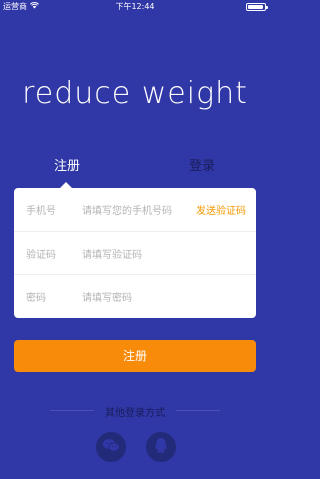 This screenshot has width=320, height=479. What do you see at coordinates (107, 296) in the screenshot?
I see `password-input: 请填写密码` at bounding box center [107, 296].